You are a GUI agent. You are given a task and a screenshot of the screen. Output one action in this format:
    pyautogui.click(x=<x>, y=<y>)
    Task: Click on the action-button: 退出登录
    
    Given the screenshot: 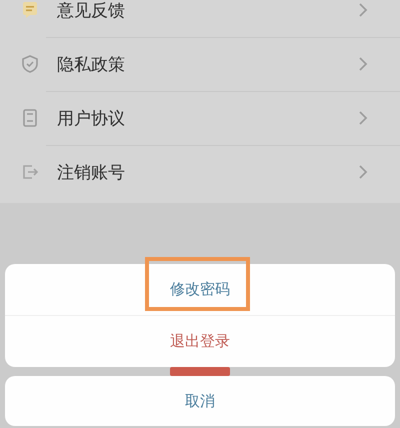 What is the action you would take?
    pyautogui.click(x=200, y=341)
    